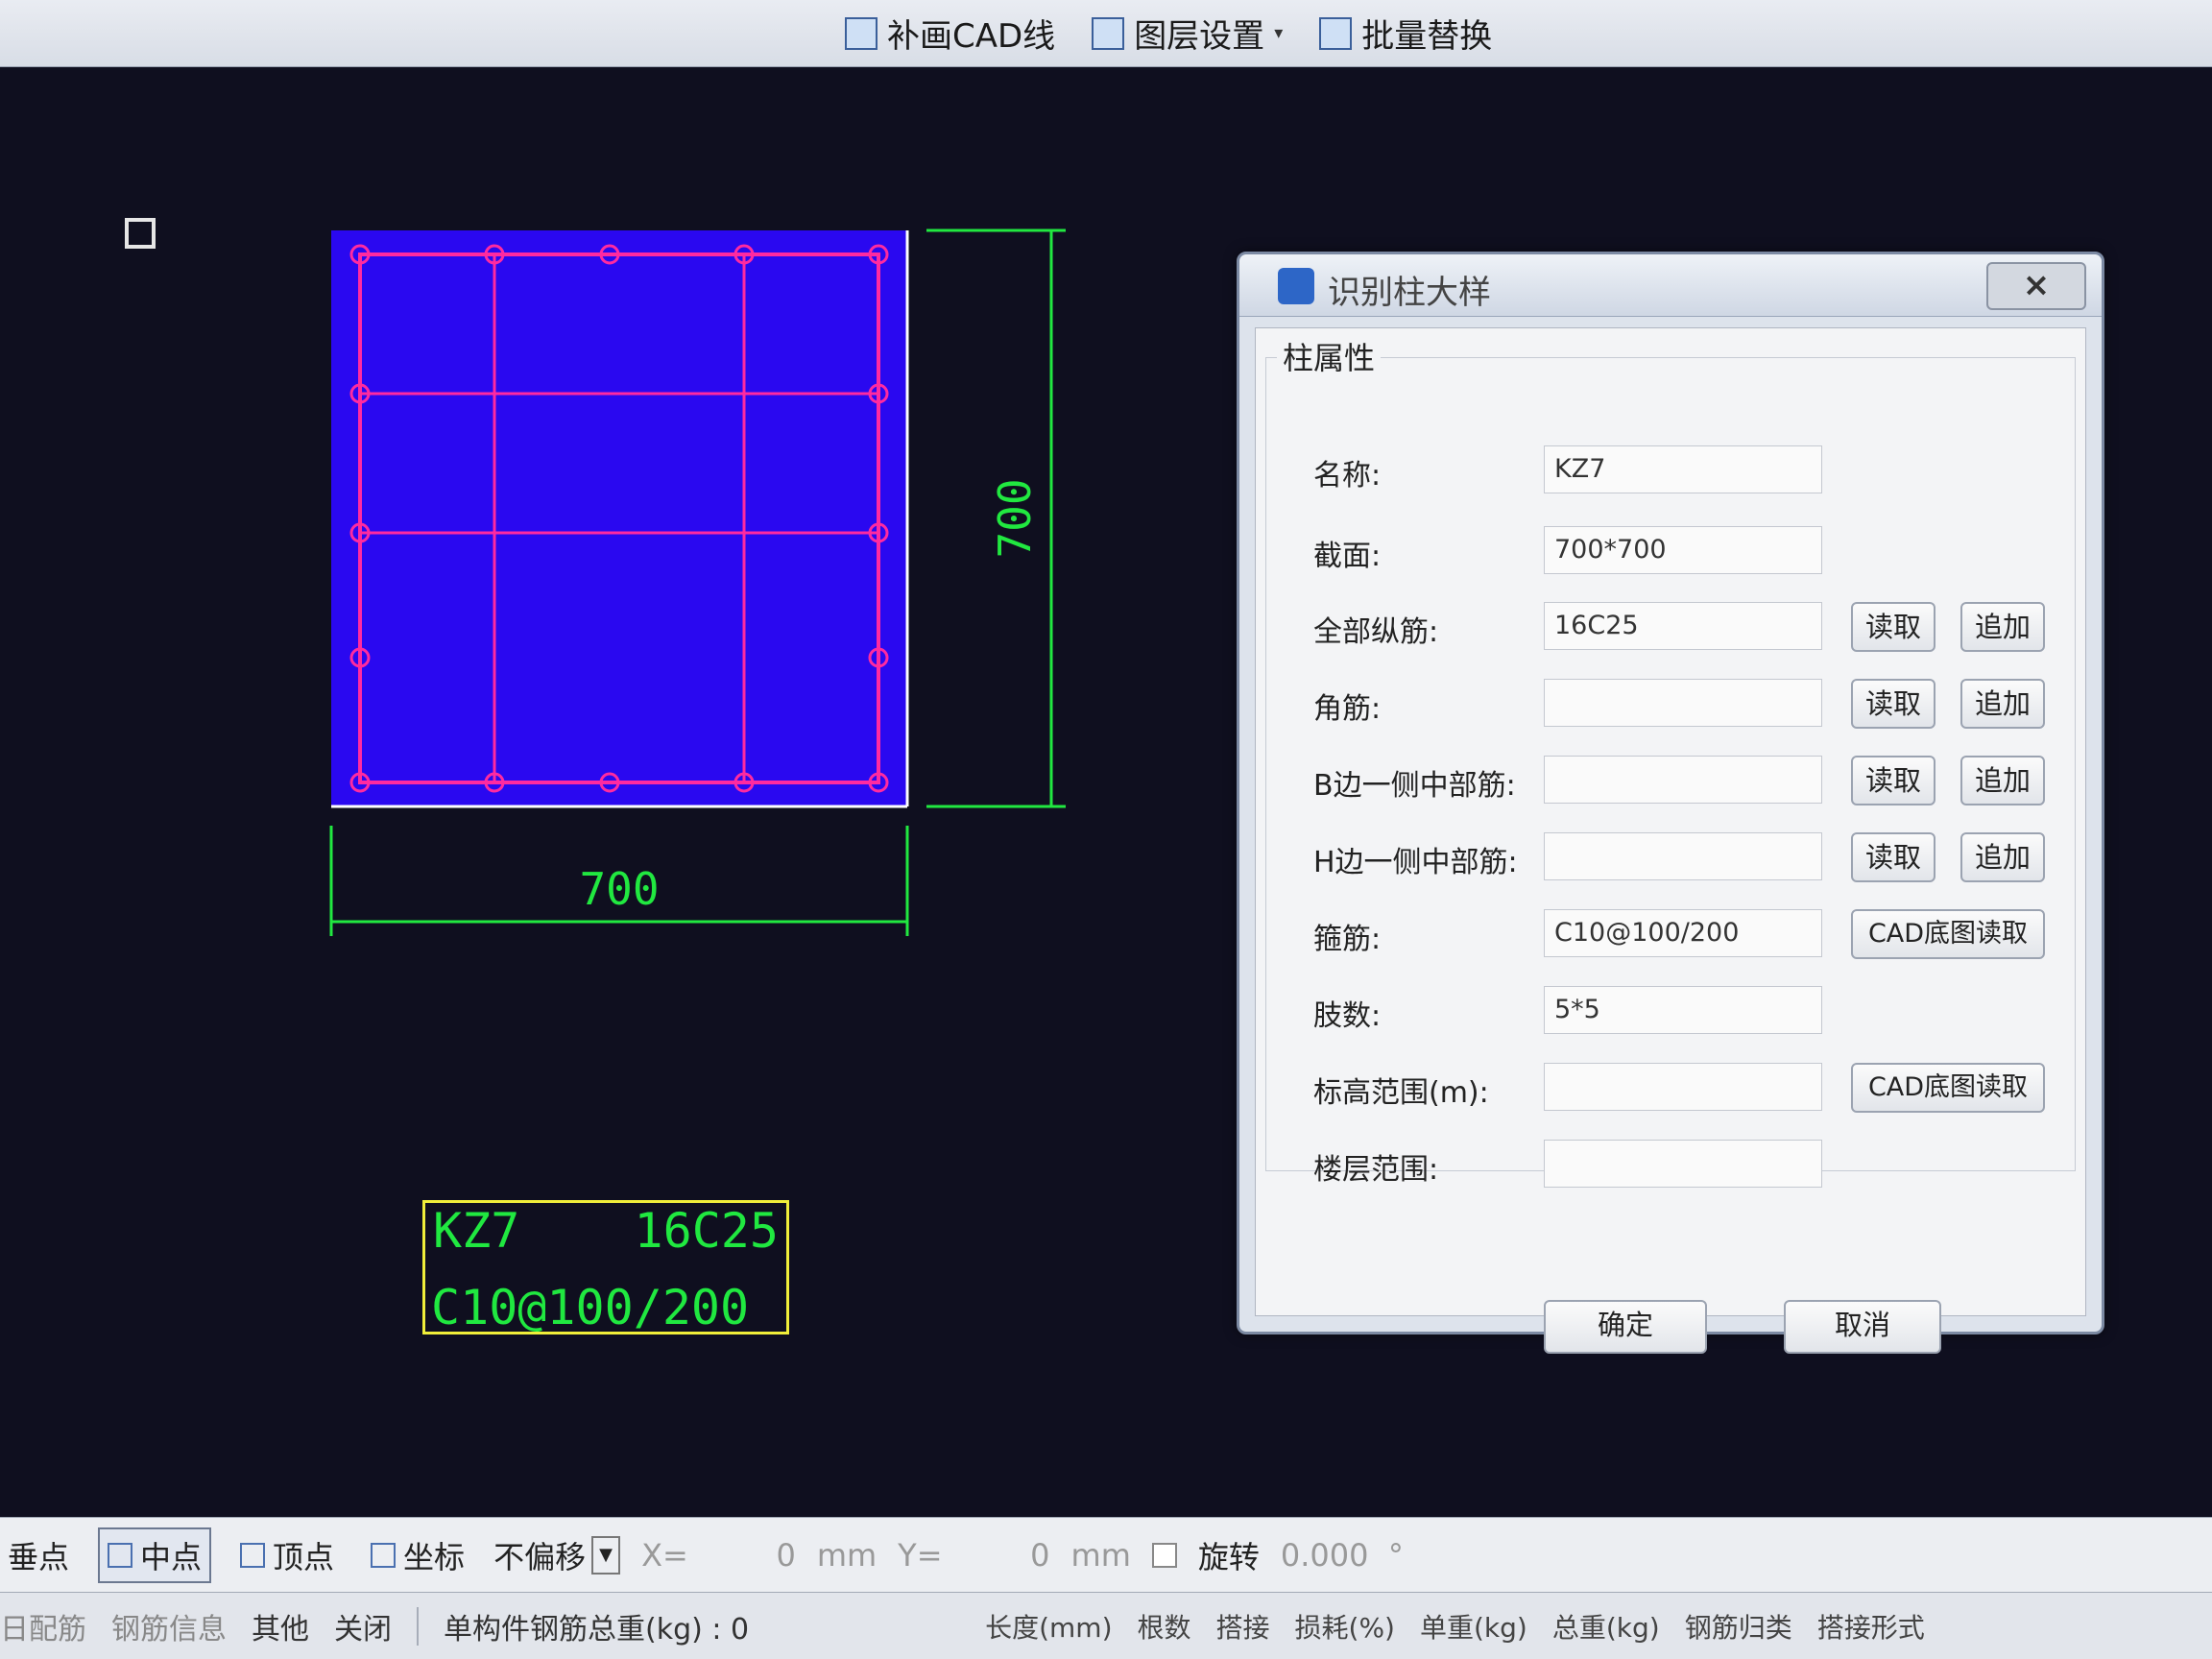  Describe the element at coordinates (253, 1555) in the screenshot. I see `vertex-icon` at that location.